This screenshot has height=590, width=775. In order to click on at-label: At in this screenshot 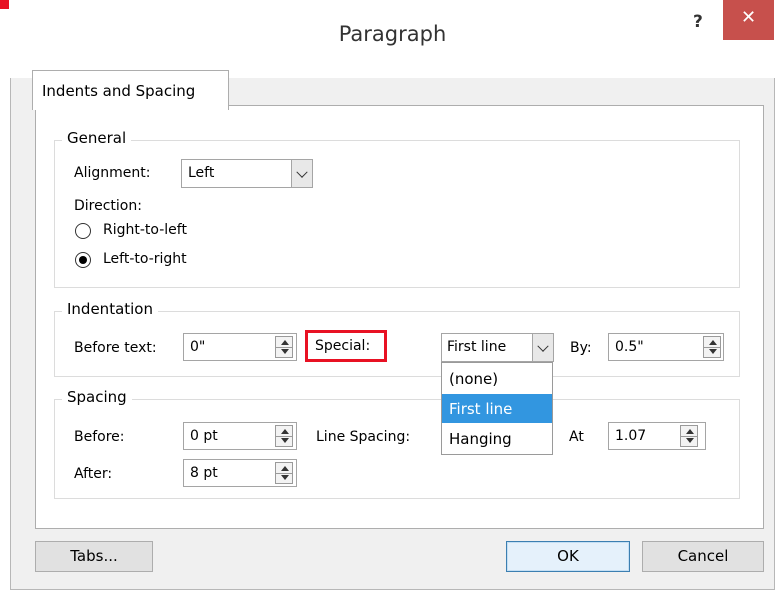, I will do `click(576, 437)`.